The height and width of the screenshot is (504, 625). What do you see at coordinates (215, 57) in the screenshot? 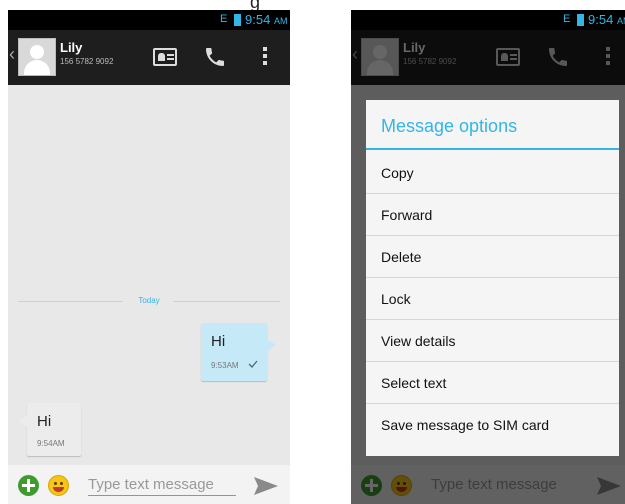
I see `phone-call-icon` at bounding box center [215, 57].